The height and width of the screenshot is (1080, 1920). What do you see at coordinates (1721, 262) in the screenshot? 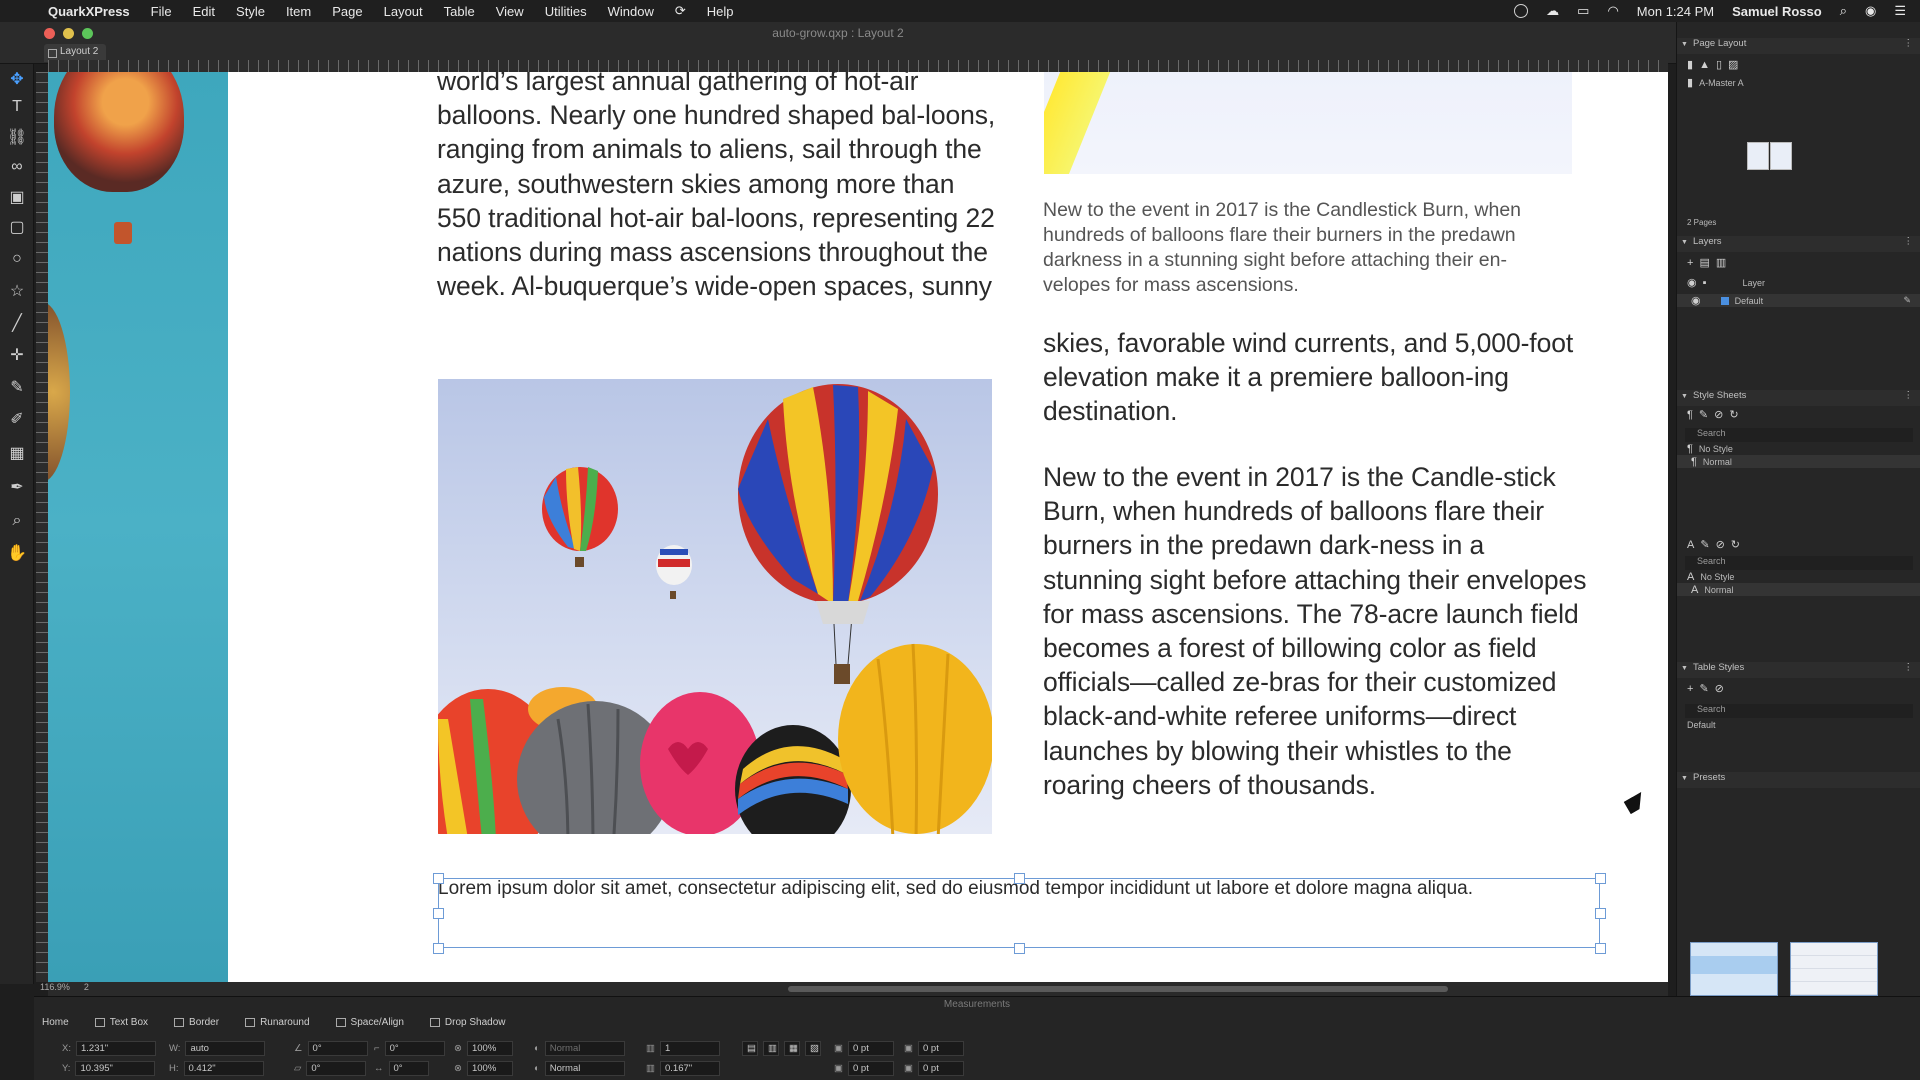
I see `merge-layers-icon: ▥` at bounding box center [1721, 262].